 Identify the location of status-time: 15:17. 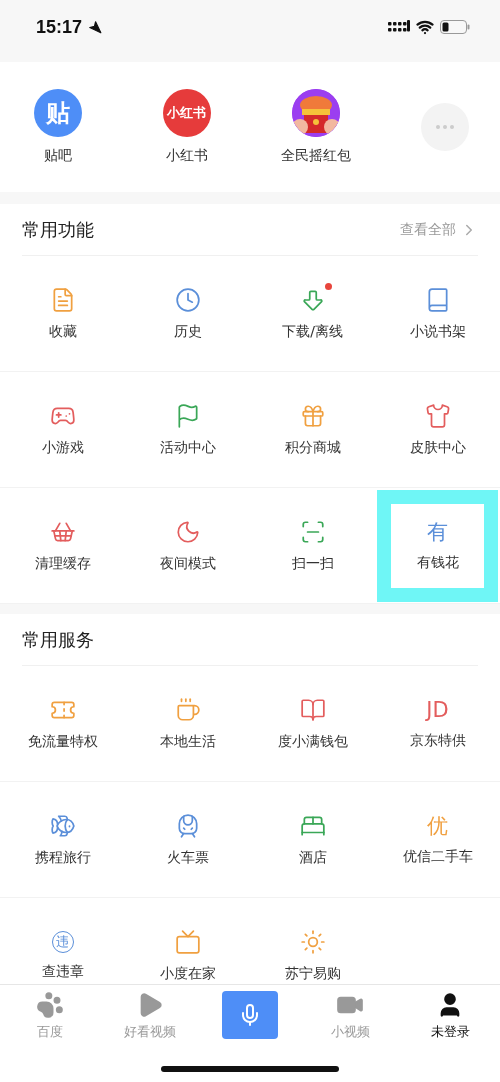
(59, 27).